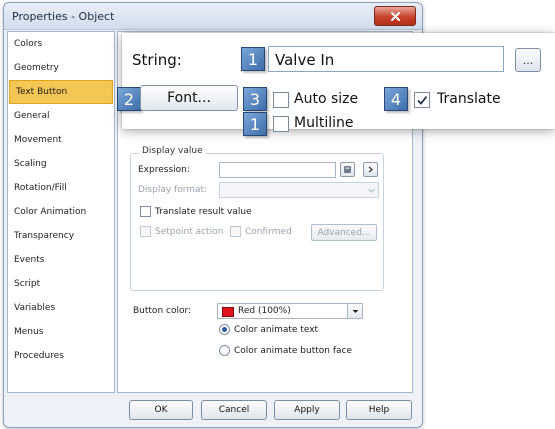 The width and height of the screenshot is (555, 429). I want to click on confirmed-label: Confirmed, so click(268, 232).